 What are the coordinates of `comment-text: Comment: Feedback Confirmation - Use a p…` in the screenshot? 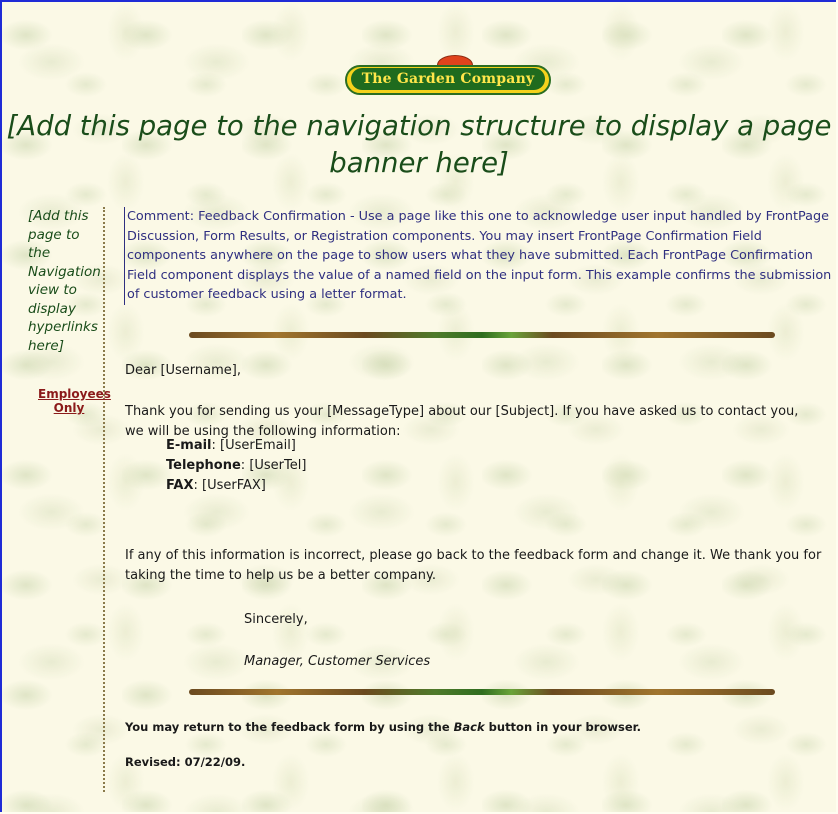 It's located at (480, 256).